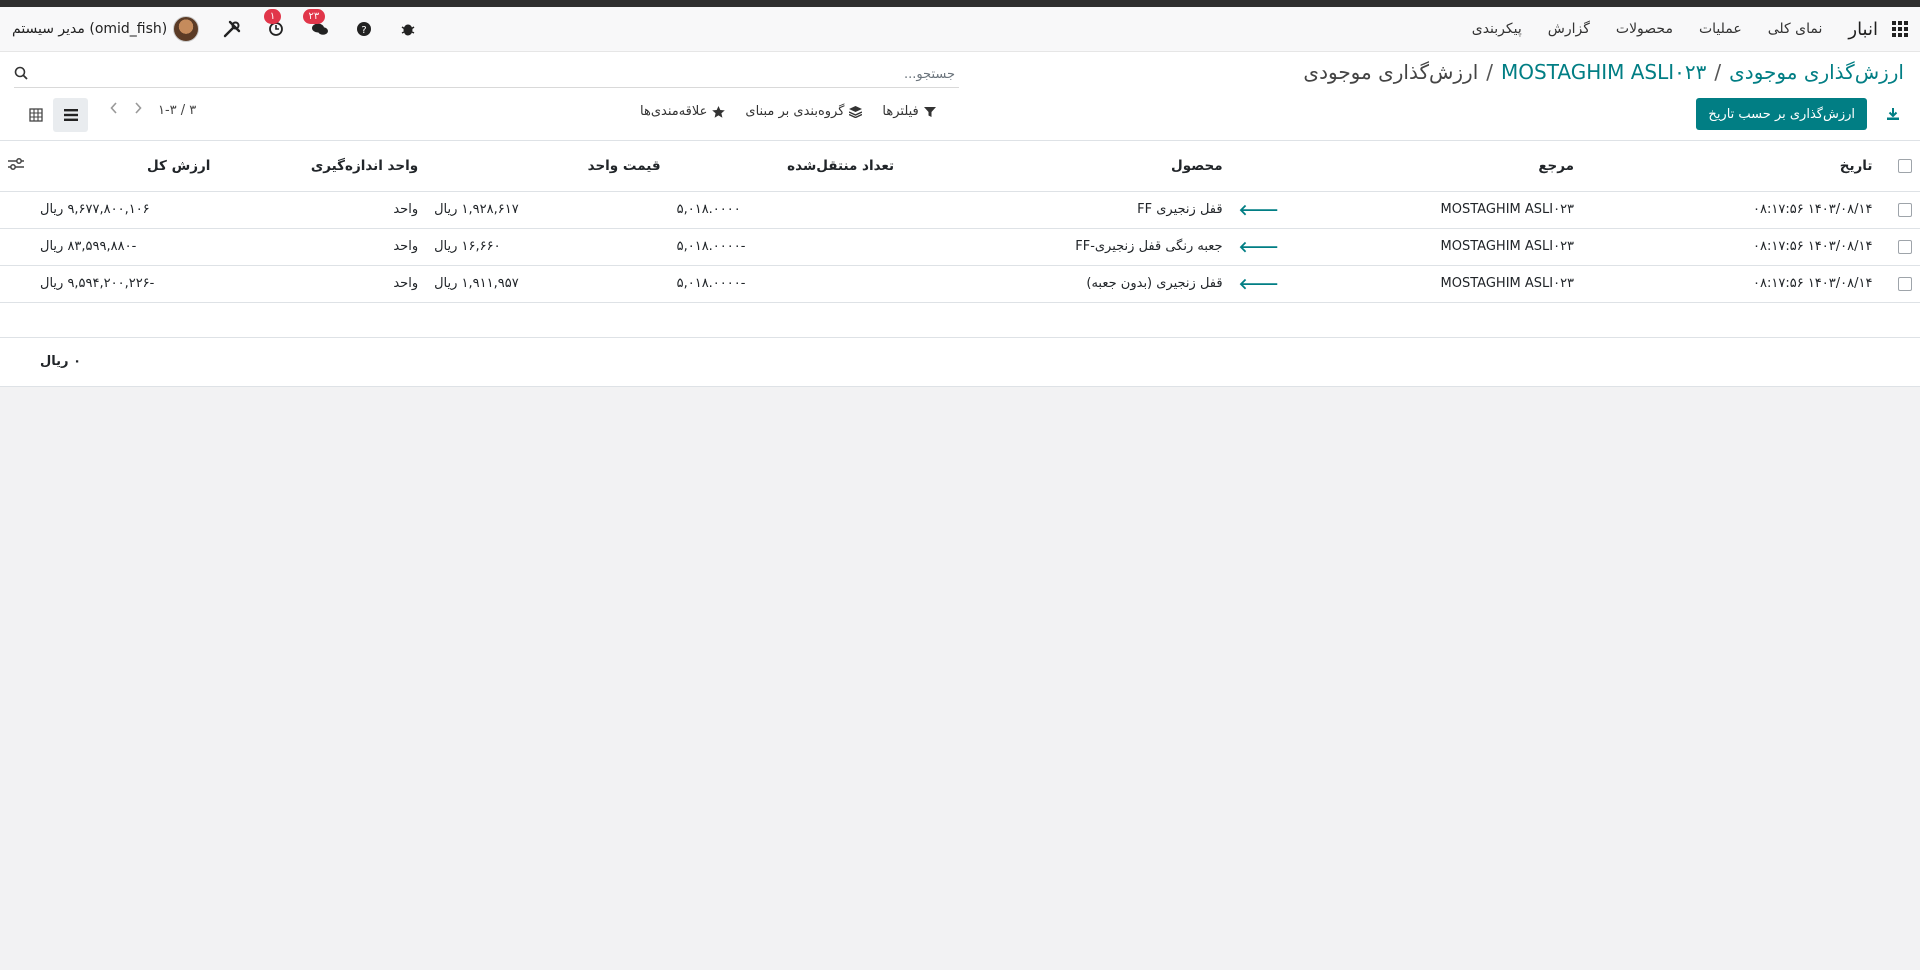 The height and width of the screenshot is (970, 1920). Describe the element at coordinates (960, 362) in the screenshot. I see `table-footer-row: ۰ ریال` at that location.